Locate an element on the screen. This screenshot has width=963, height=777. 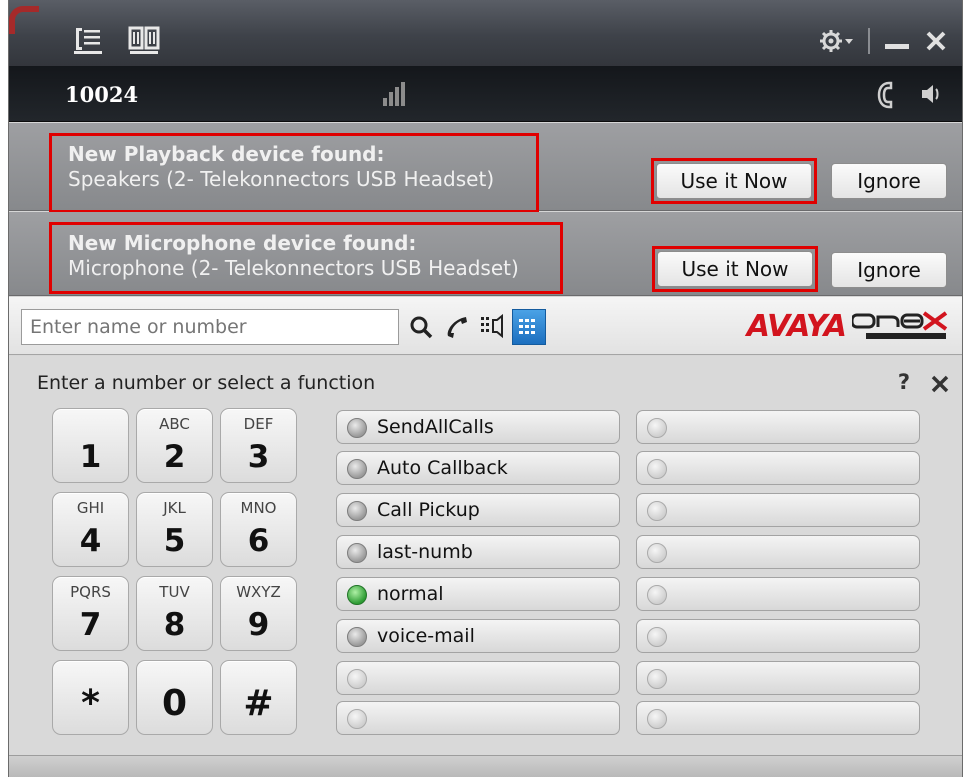
handset-icon is located at coordinates (885, 95).